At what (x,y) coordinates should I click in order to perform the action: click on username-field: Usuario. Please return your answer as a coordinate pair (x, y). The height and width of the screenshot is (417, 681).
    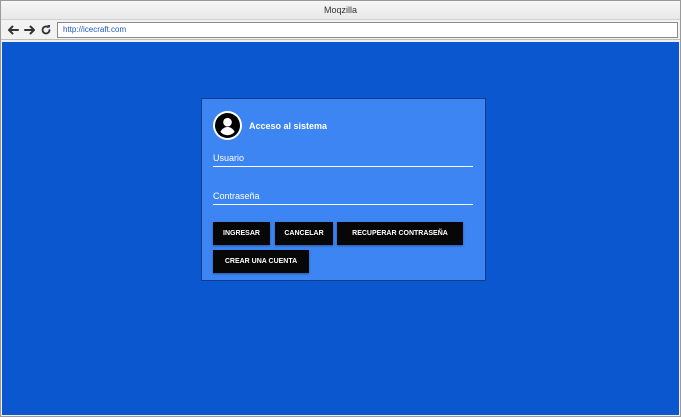
    Looking at the image, I should click on (343, 158).